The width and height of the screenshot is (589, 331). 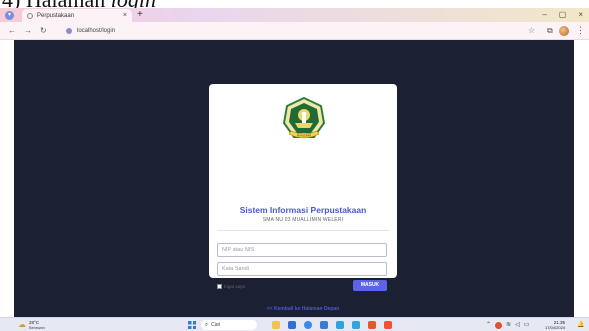 What do you see at coordinates (192, 325) in the screenshot?
I see `windows-start-icon` at bounding box center [192, 325].